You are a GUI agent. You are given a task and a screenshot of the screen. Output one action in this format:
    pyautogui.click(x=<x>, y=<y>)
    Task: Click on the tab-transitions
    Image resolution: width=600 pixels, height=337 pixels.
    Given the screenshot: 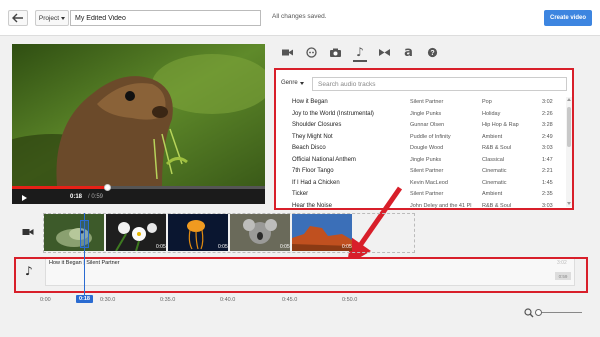 What is the action you would take?
    pyautogui.click(x=384, y=52)
    